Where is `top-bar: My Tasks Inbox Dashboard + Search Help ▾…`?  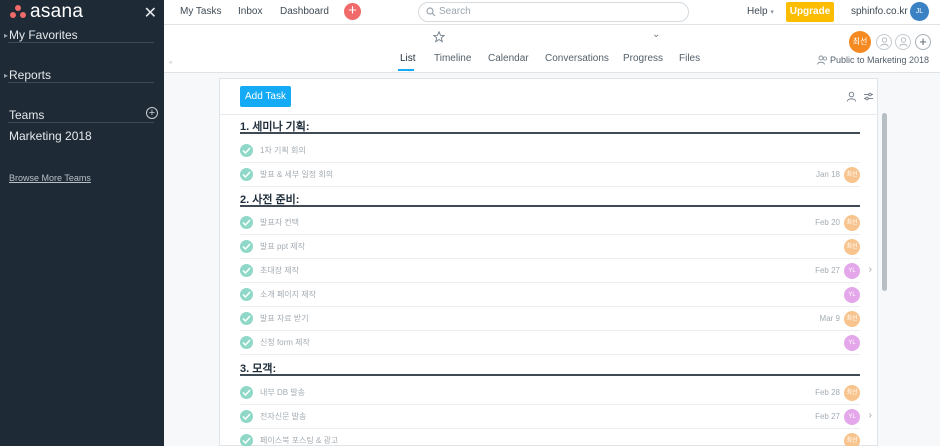 top-bar: My Tasks Inbox Dashboard + Search Help ▾… is located at coordinates (552, 12).